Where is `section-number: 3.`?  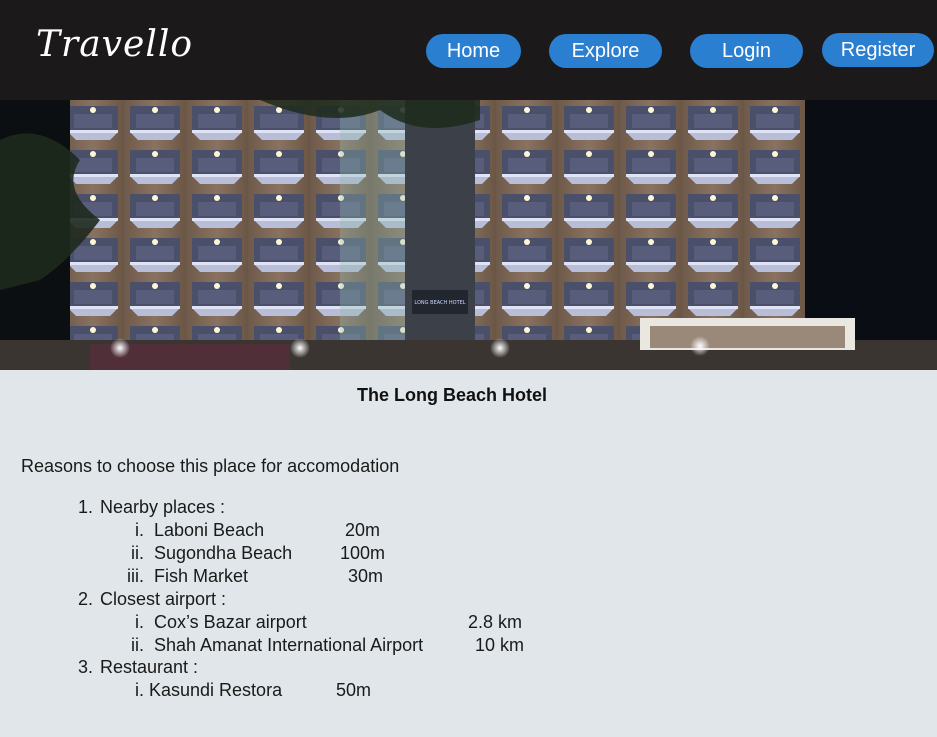 section-number: 3. is located at coordinates (85, 667).